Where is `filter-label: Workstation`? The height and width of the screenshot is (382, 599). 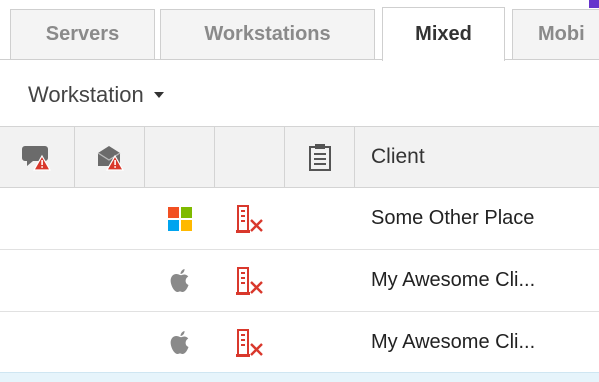 filter-label: Workstation is located at coordinates (86, 94).